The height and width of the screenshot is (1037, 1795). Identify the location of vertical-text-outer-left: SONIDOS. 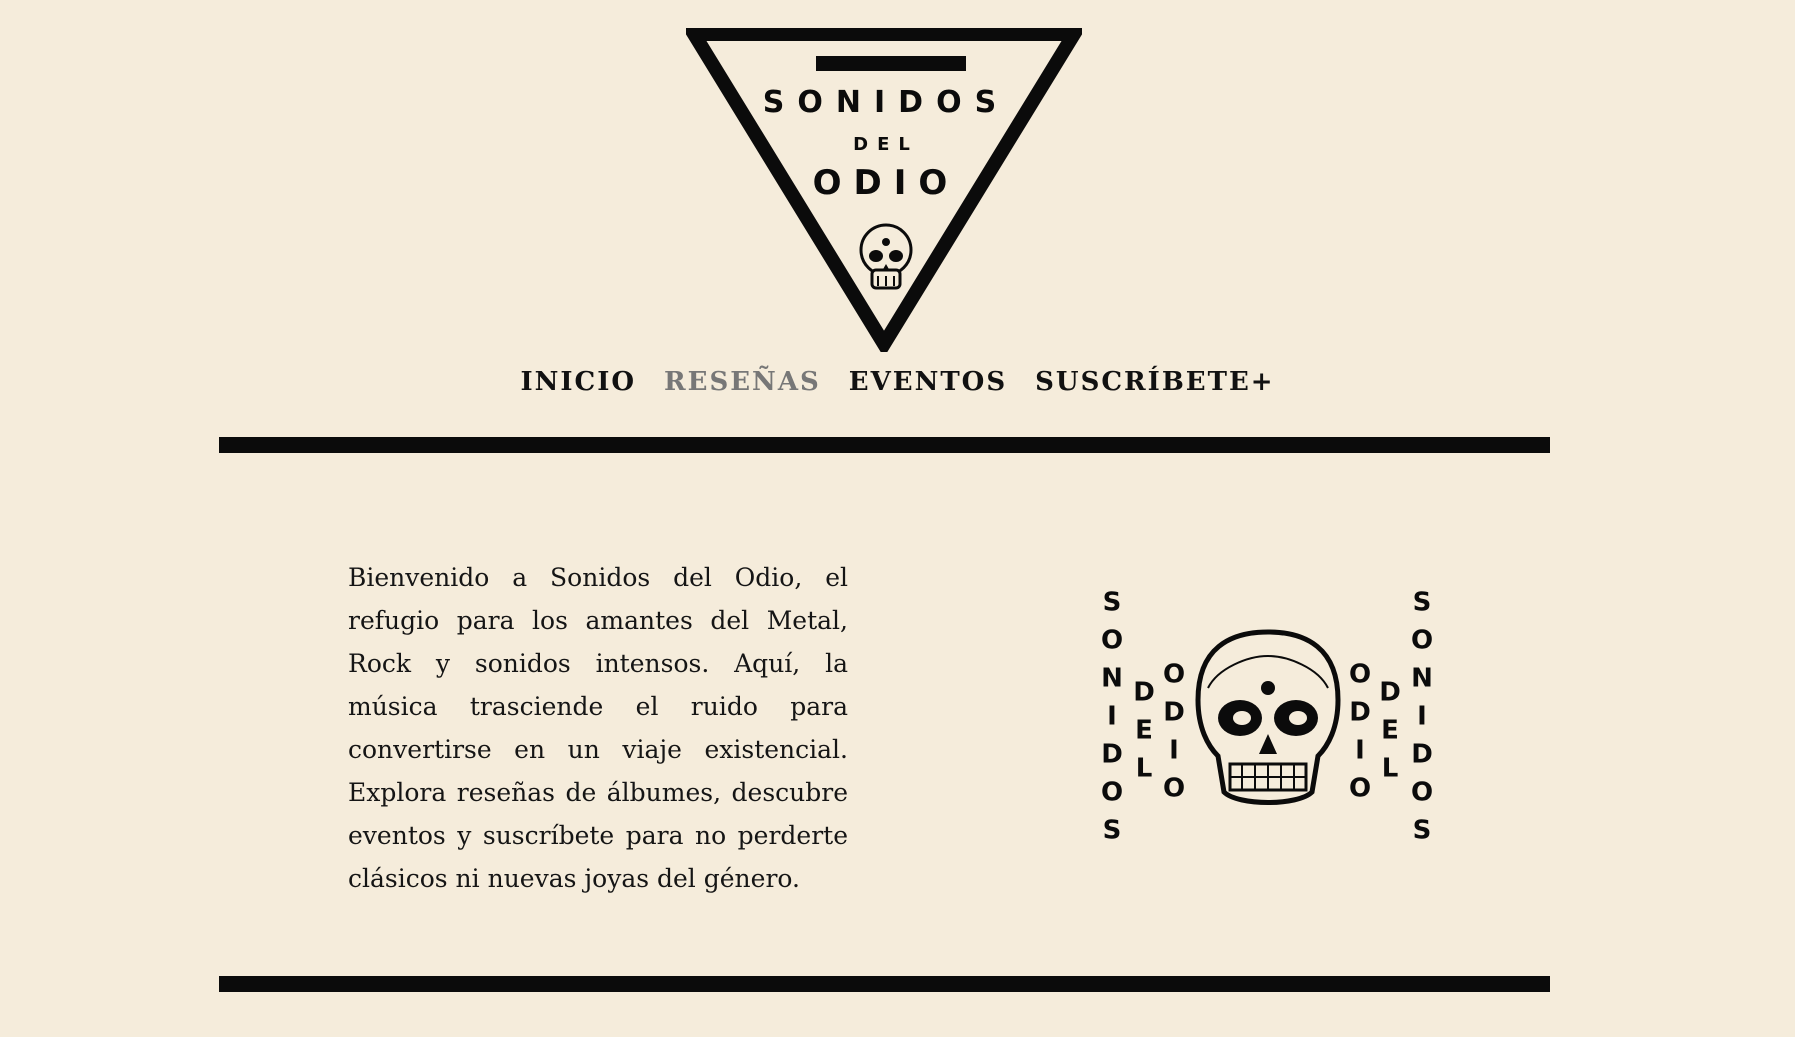
(1112, 716).